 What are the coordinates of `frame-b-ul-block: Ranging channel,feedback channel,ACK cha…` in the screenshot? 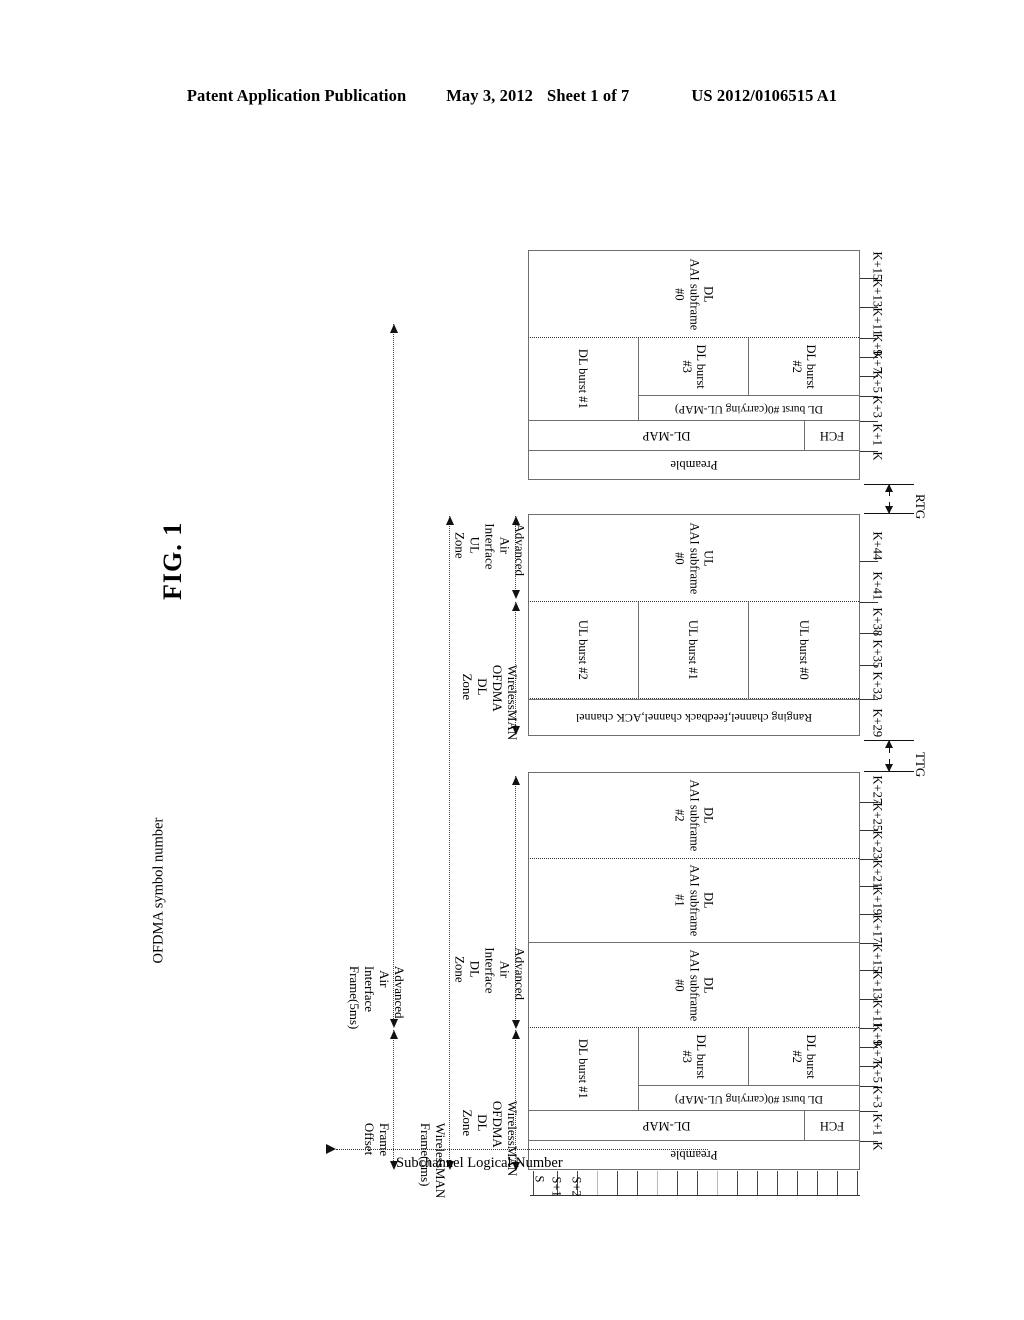 It's located at (694, 625).